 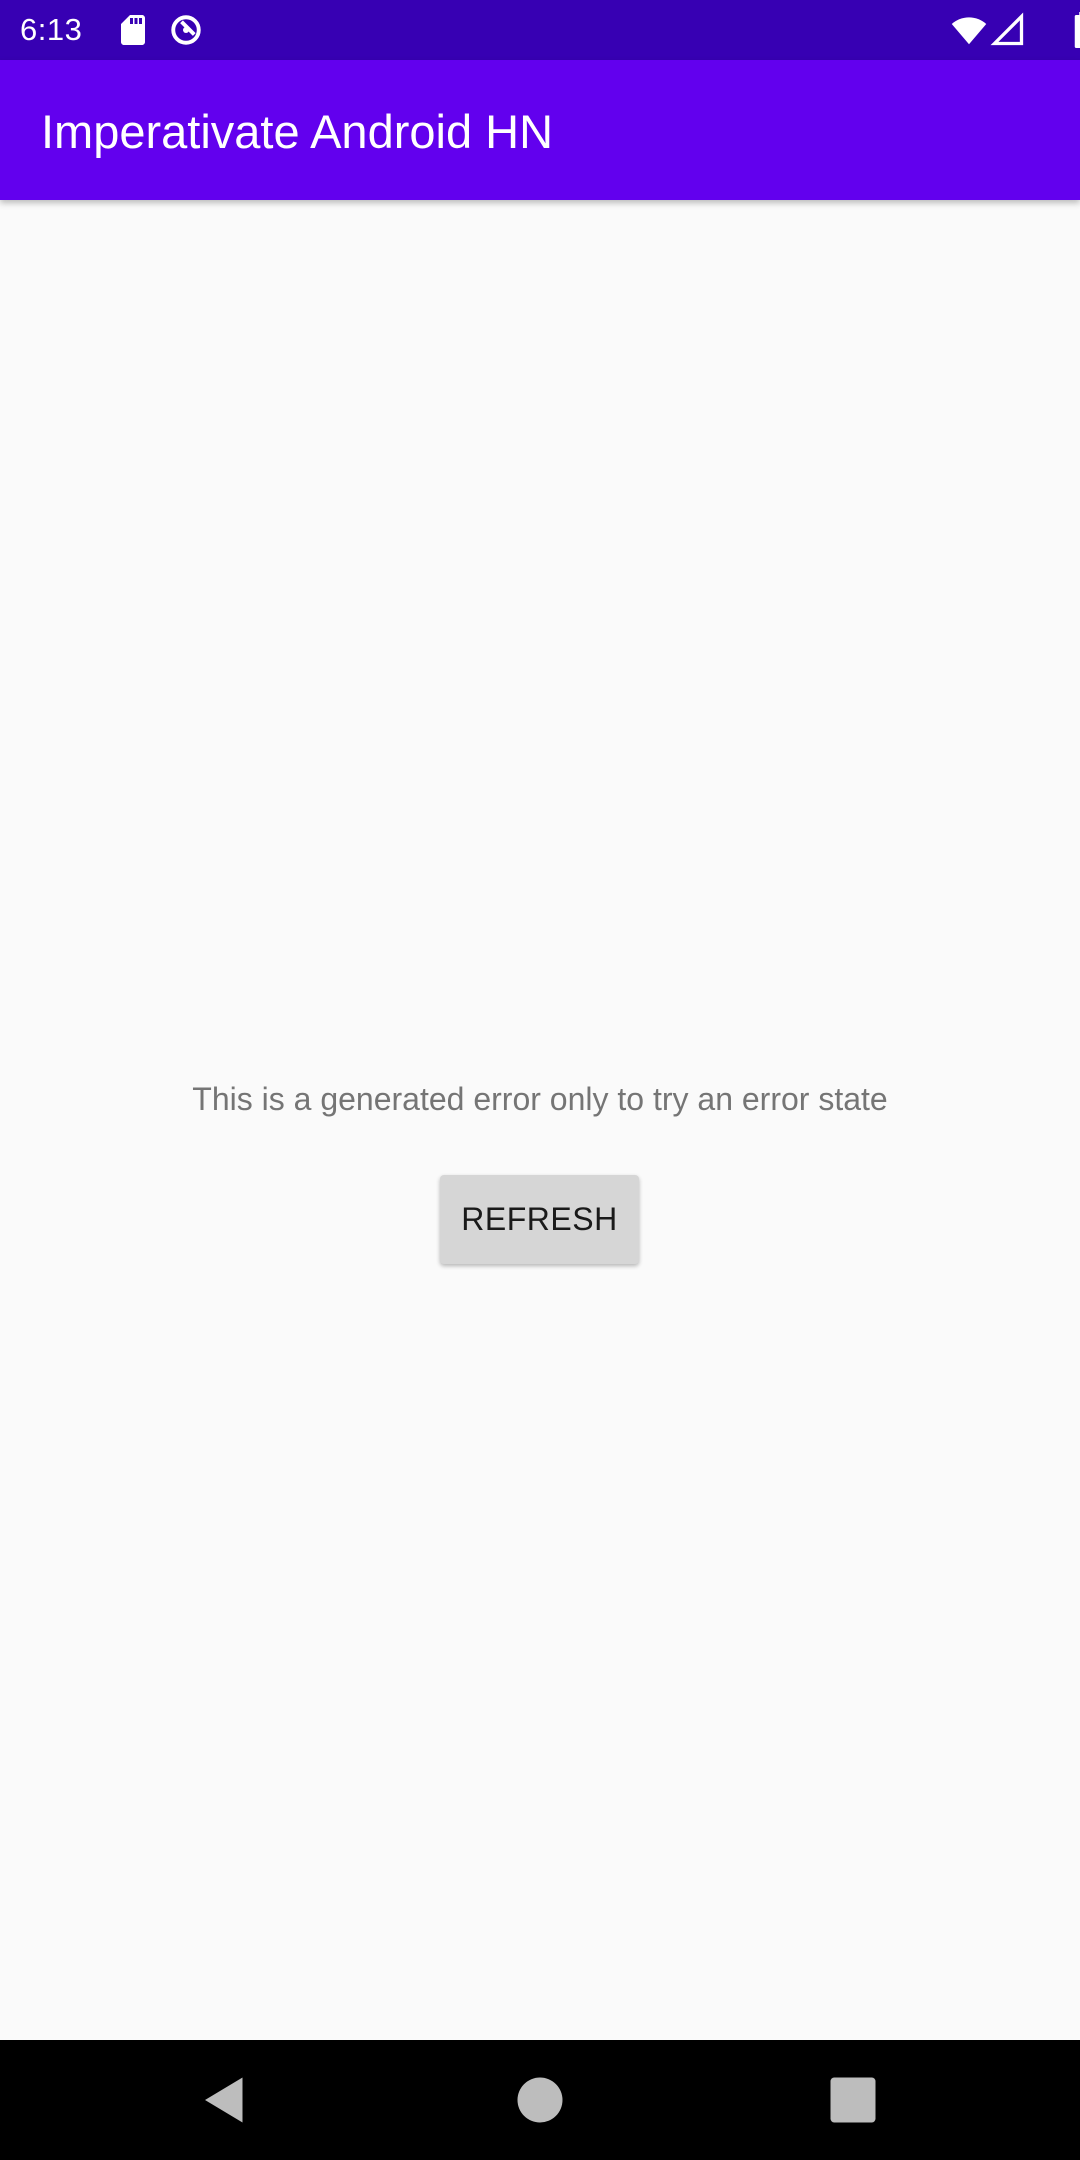 I want to click on home-icon, so click(x=540, y=2100).